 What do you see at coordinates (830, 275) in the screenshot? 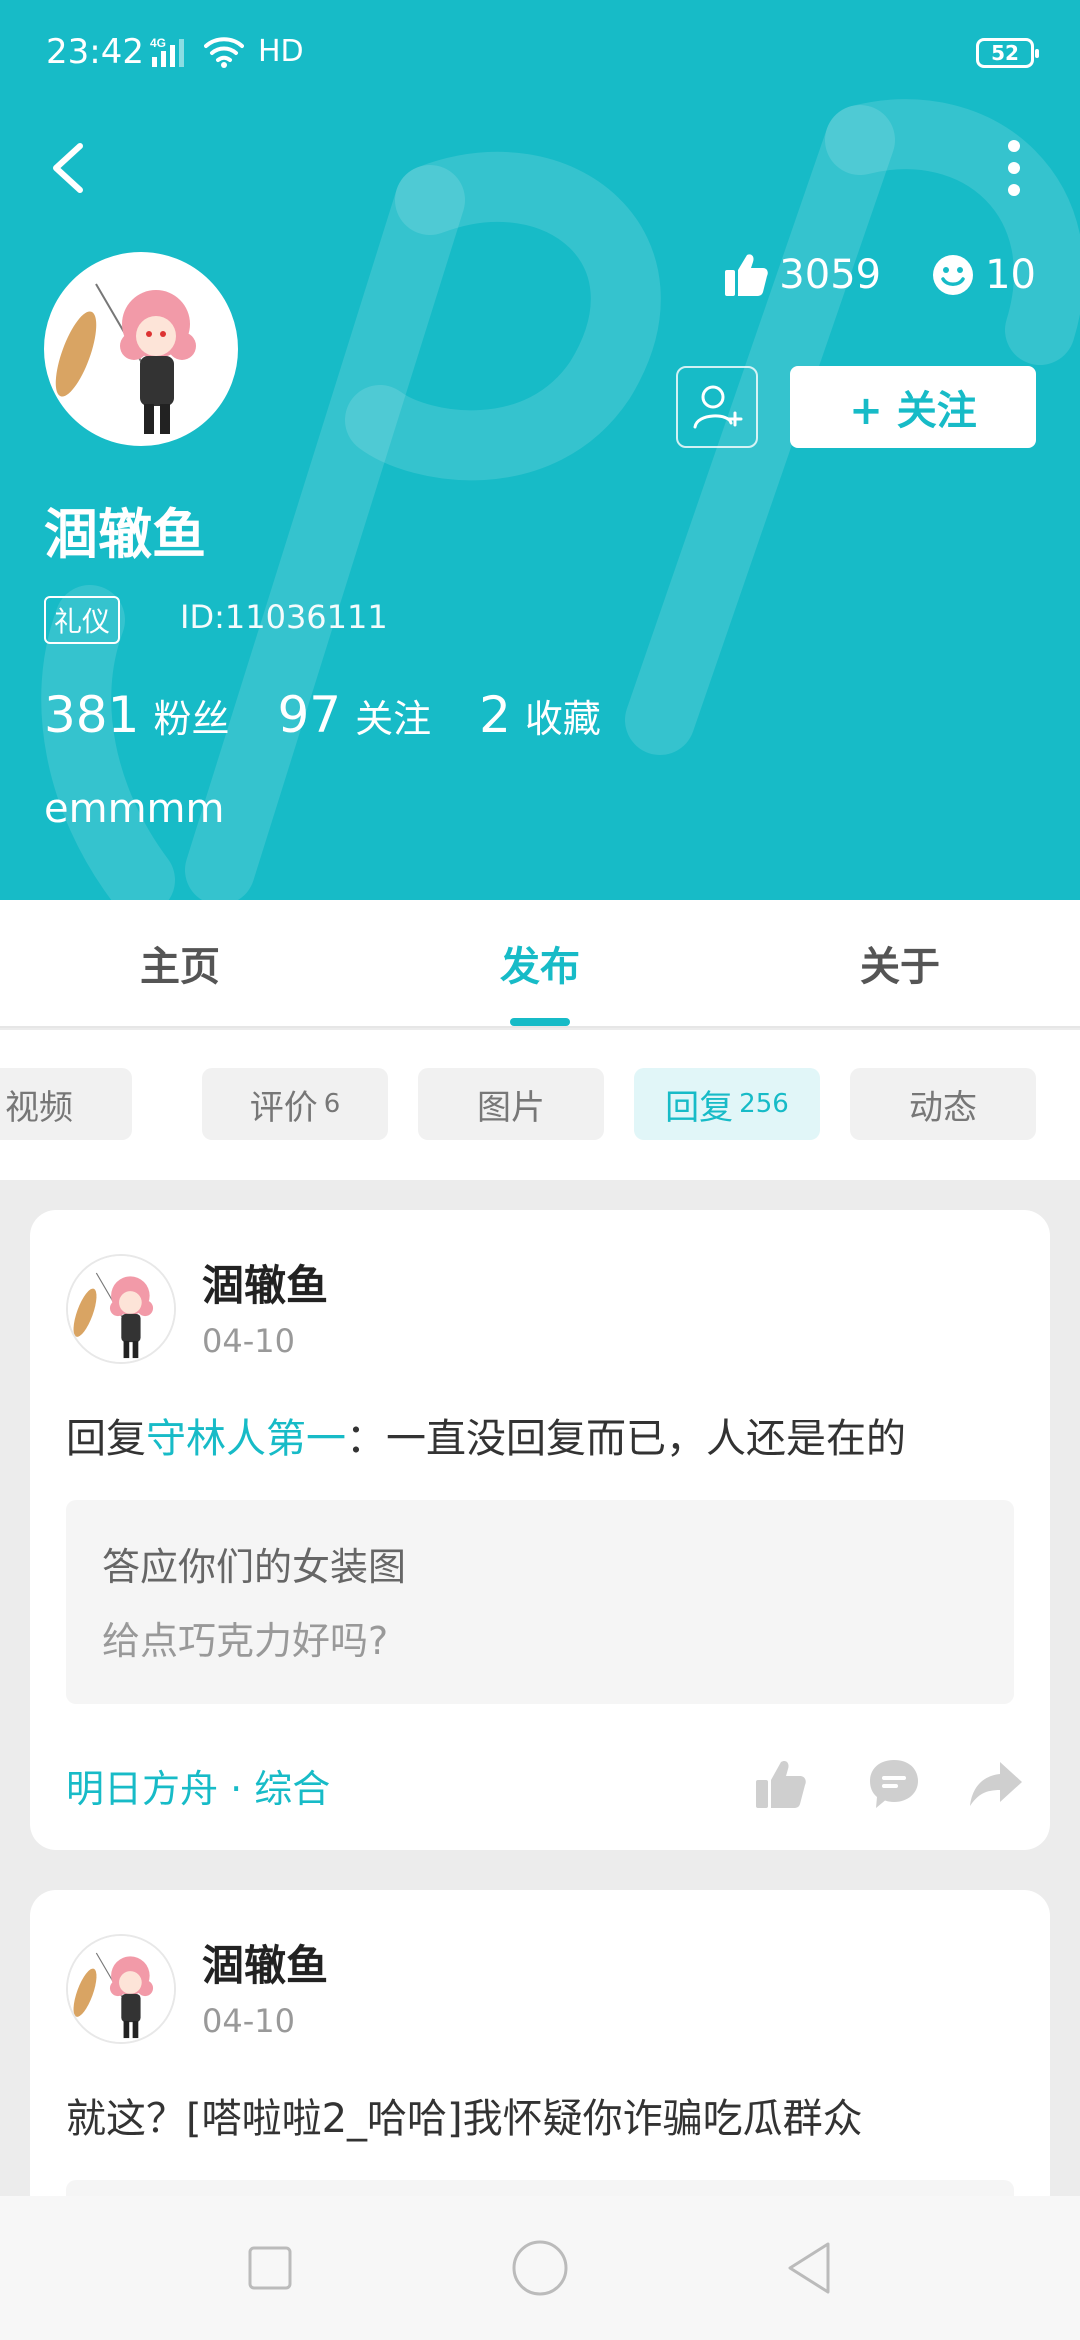
I see `likes-count: 3059` at bounding box center [830, 275].